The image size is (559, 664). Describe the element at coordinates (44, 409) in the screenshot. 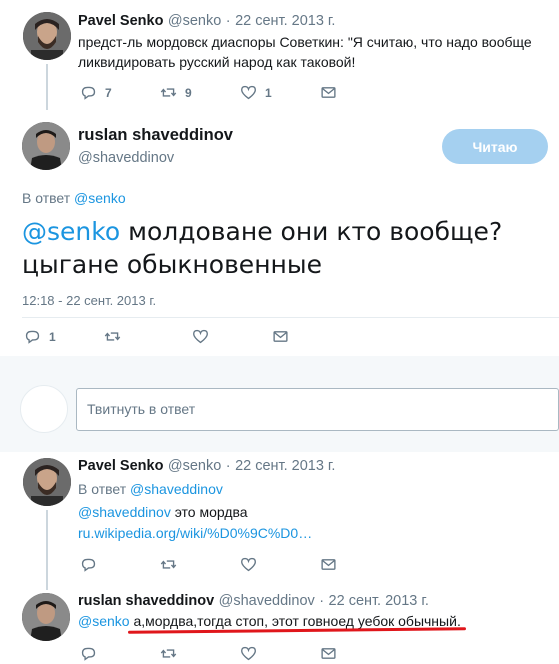

I see `compose-avatar` at that location.